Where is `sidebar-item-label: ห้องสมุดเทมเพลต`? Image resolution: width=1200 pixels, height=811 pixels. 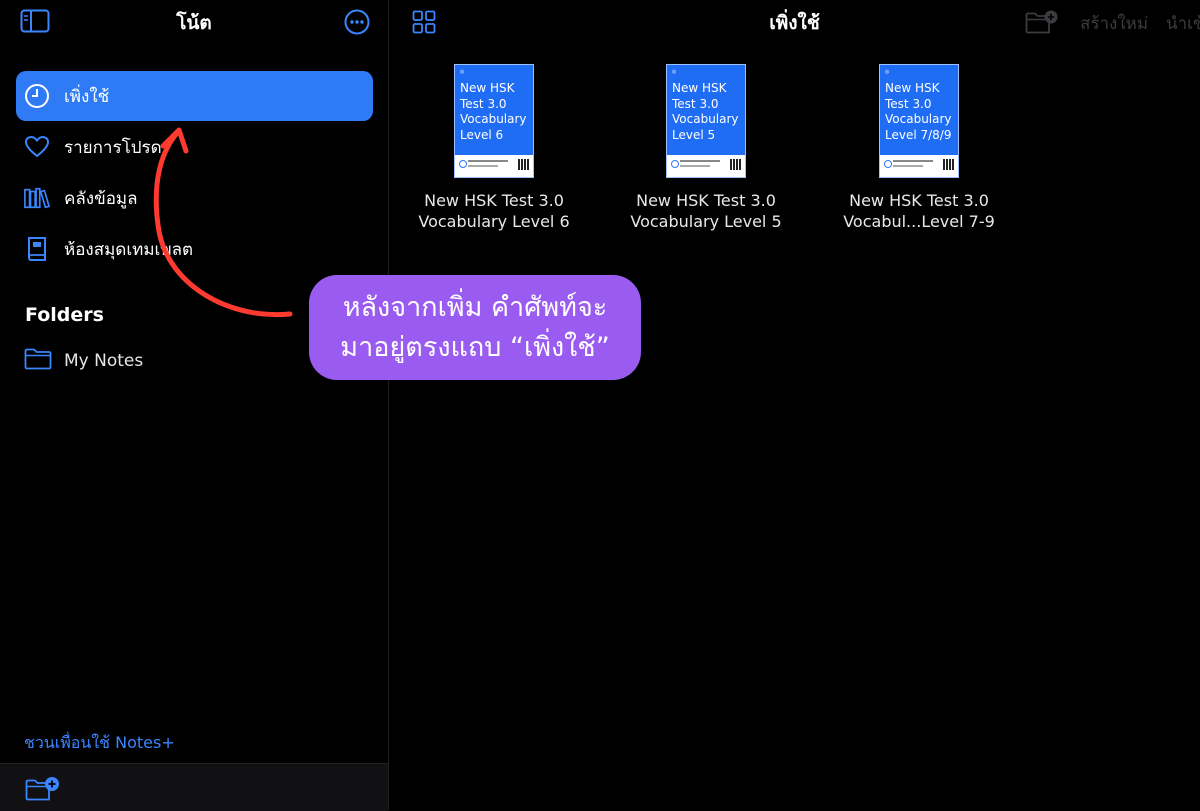 sidebar-item-label: ห้องสมุดเทมเพลต is located at coordinates (129, 249).